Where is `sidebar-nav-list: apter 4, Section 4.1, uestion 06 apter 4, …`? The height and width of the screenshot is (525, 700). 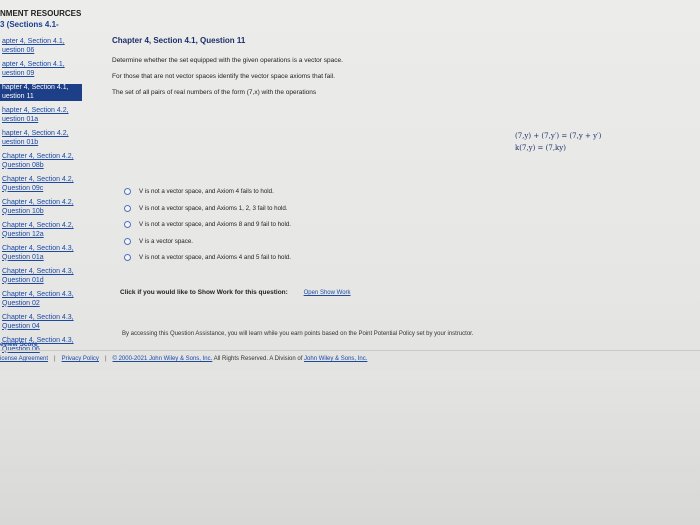
sidebar-nav-list: apter 4, Section 4.1, uestion 06 apter 4, … is located at coordinates (49, 196).